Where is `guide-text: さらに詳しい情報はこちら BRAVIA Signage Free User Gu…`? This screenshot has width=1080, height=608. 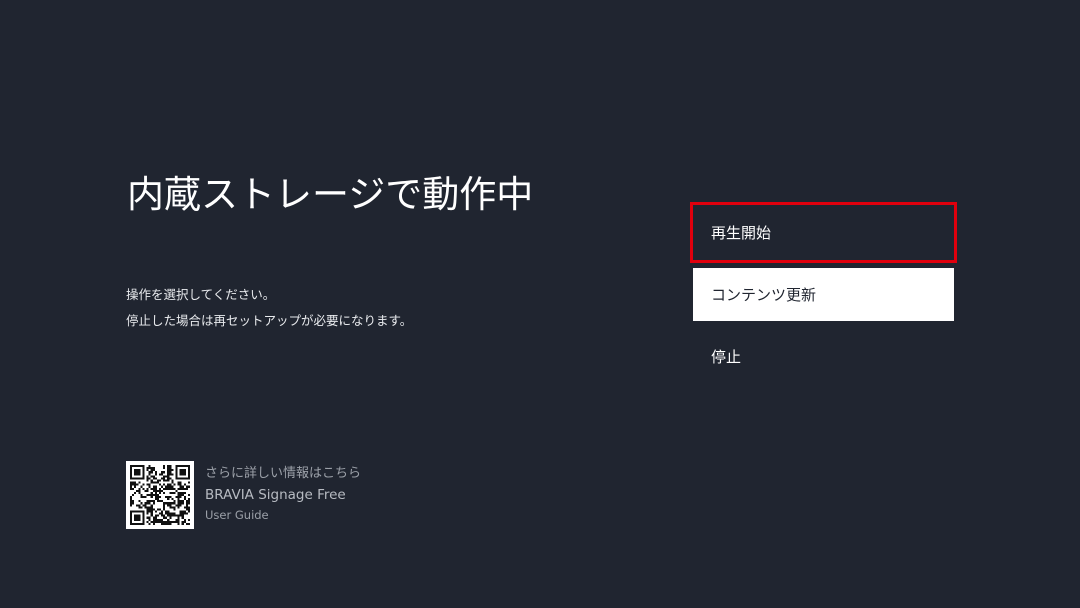
guide-text: さらに詳しい情報はこちら BRAVIA Signage Free User Gu… is located at coordinates (283, 494).